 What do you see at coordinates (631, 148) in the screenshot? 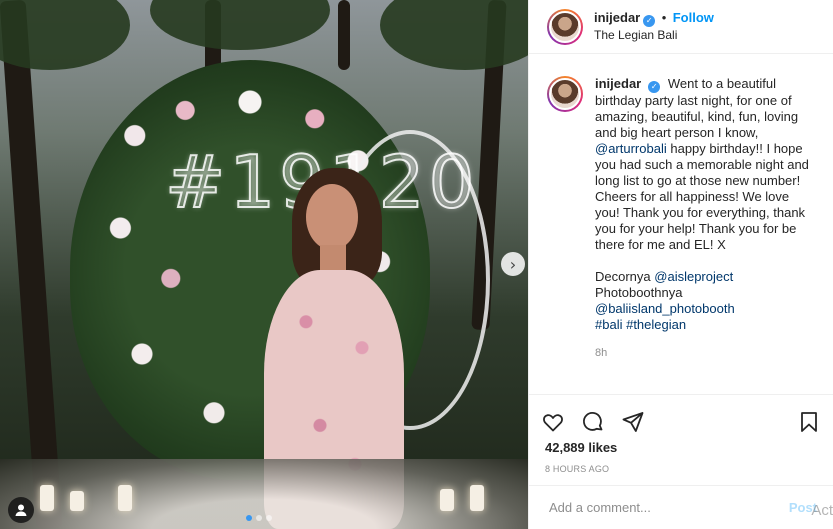
I see `mention-link: @arturrobali` at bounding box center [631, 148].